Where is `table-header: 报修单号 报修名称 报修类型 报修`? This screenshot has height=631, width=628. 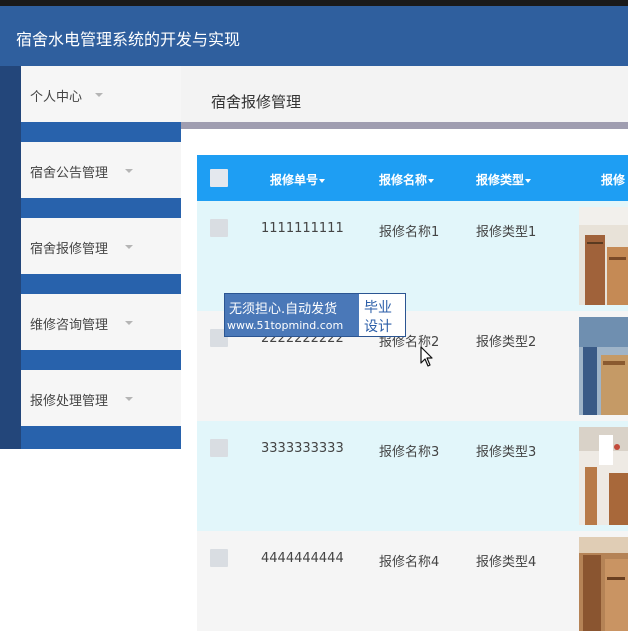
table-header: 报修单号 报修名称 报修类型 报修 is located at coordinates (412, 178).